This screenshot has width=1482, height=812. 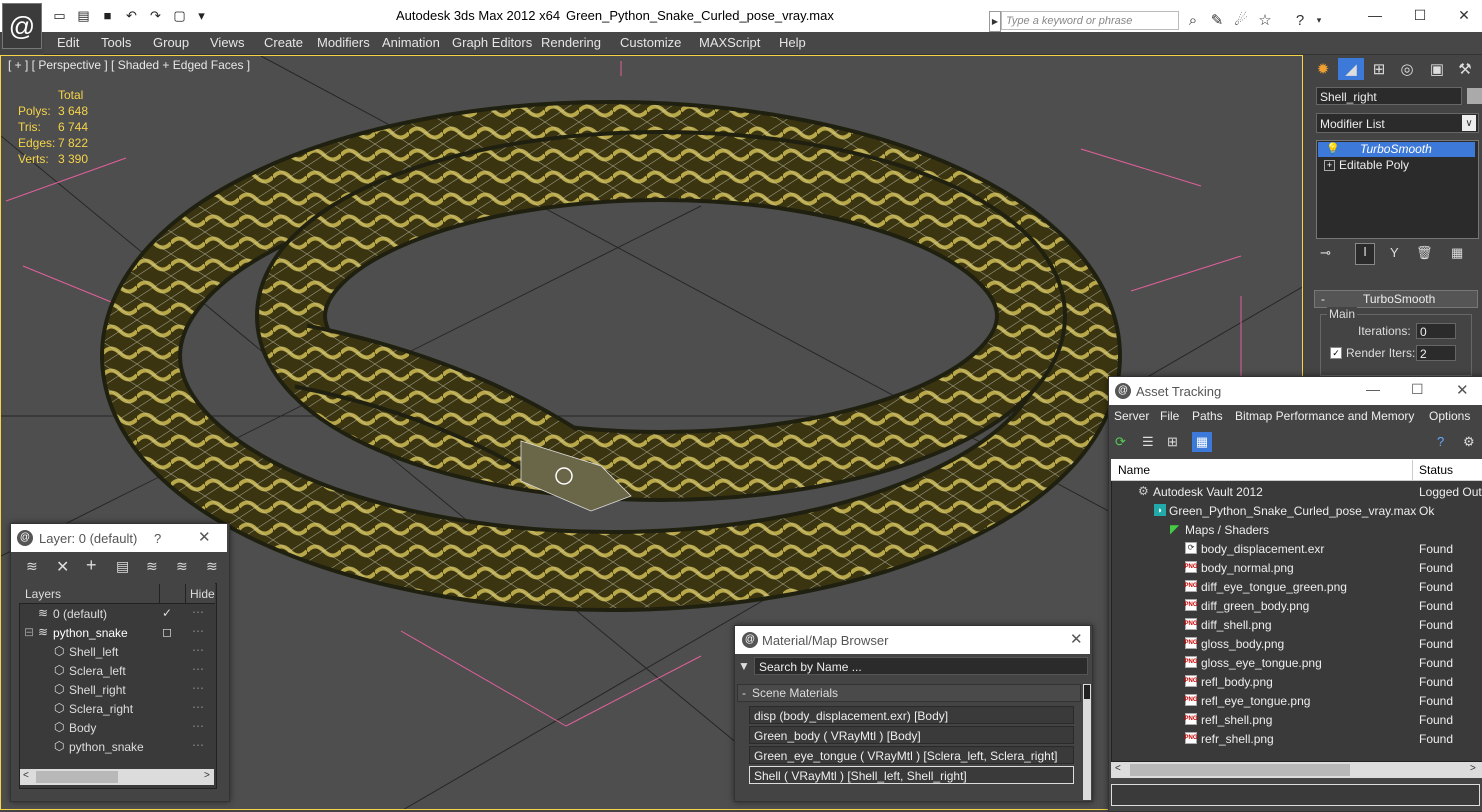 I want to click on menu-views: Views, so click(x=227, y=42).